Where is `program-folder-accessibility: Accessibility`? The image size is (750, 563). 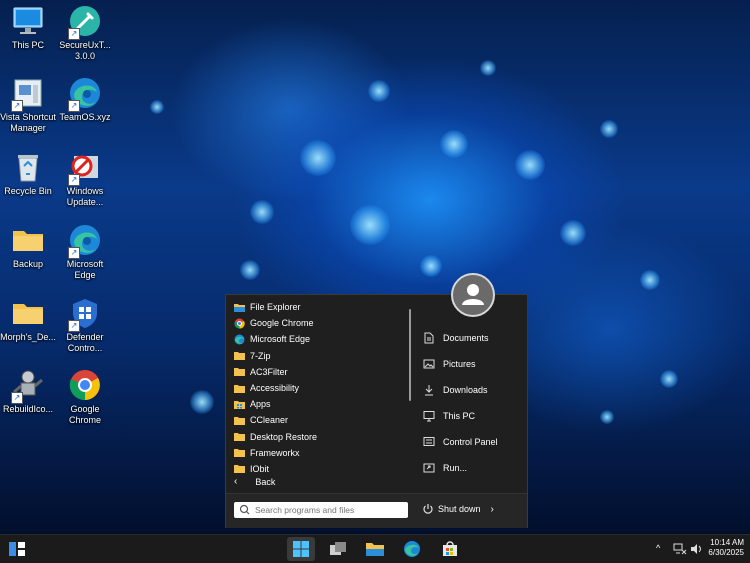
program-folder-accessibility: Accessibility is located at coordinates (318, 388).